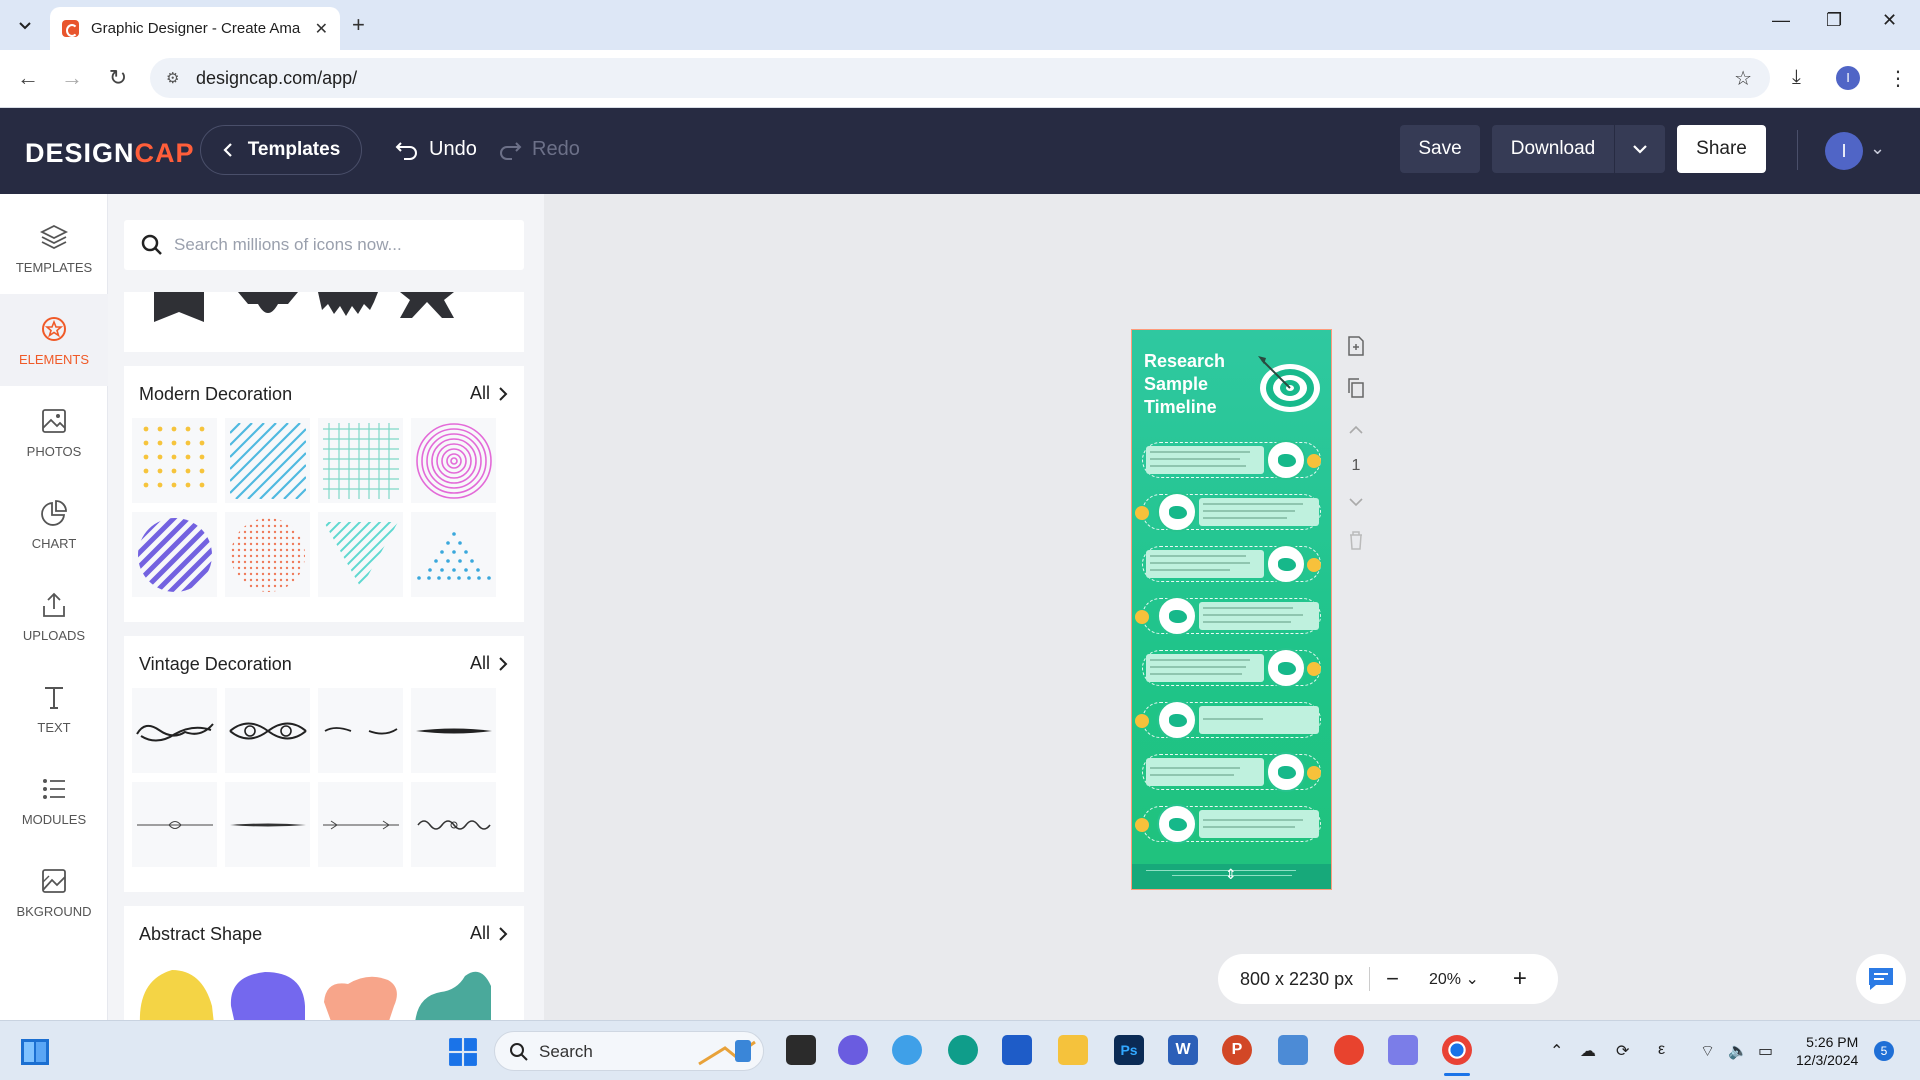  What do you see at coordinates (267, 460) in the screenshot?
I see `decoration-thumb-diagonal-lines` at bounding box center [267, 460].